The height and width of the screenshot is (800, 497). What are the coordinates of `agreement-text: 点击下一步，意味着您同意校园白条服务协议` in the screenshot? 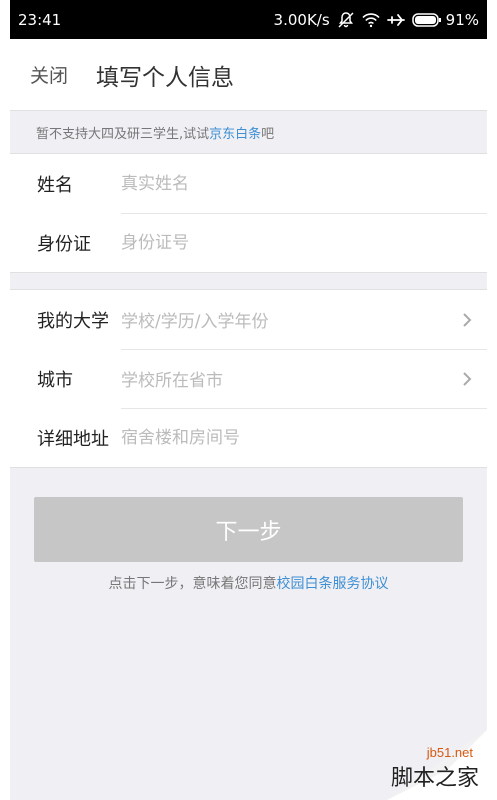 It's located at (248, 583).